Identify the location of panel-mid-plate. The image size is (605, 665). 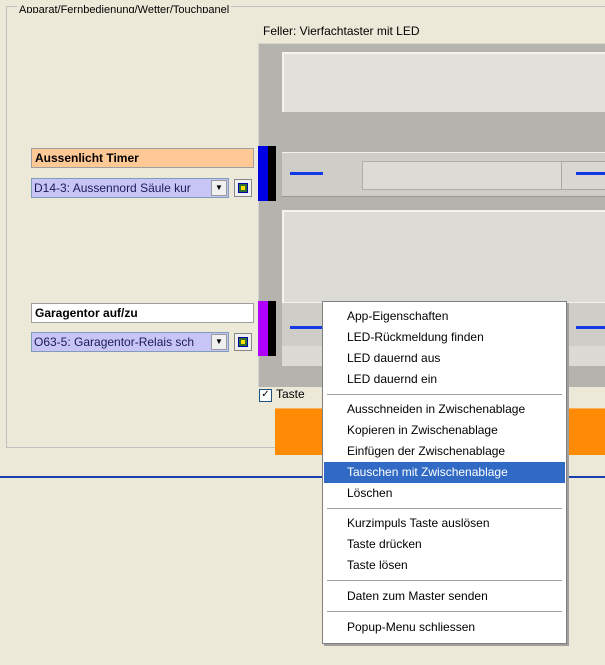
(443, 256).